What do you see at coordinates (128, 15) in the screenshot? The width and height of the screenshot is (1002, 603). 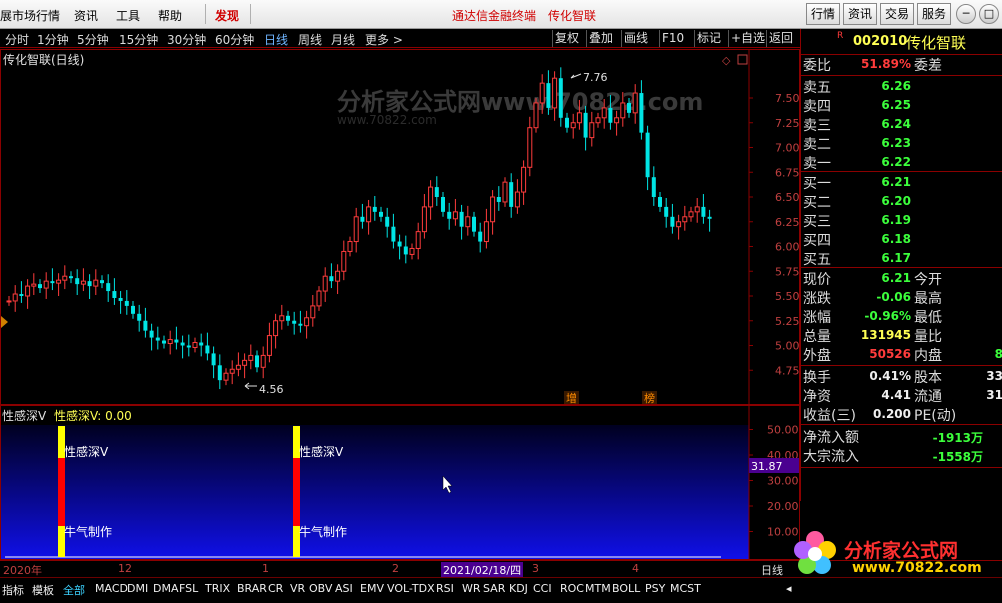 I see `menu-tools: 工具` at bounding box center [128, 15].